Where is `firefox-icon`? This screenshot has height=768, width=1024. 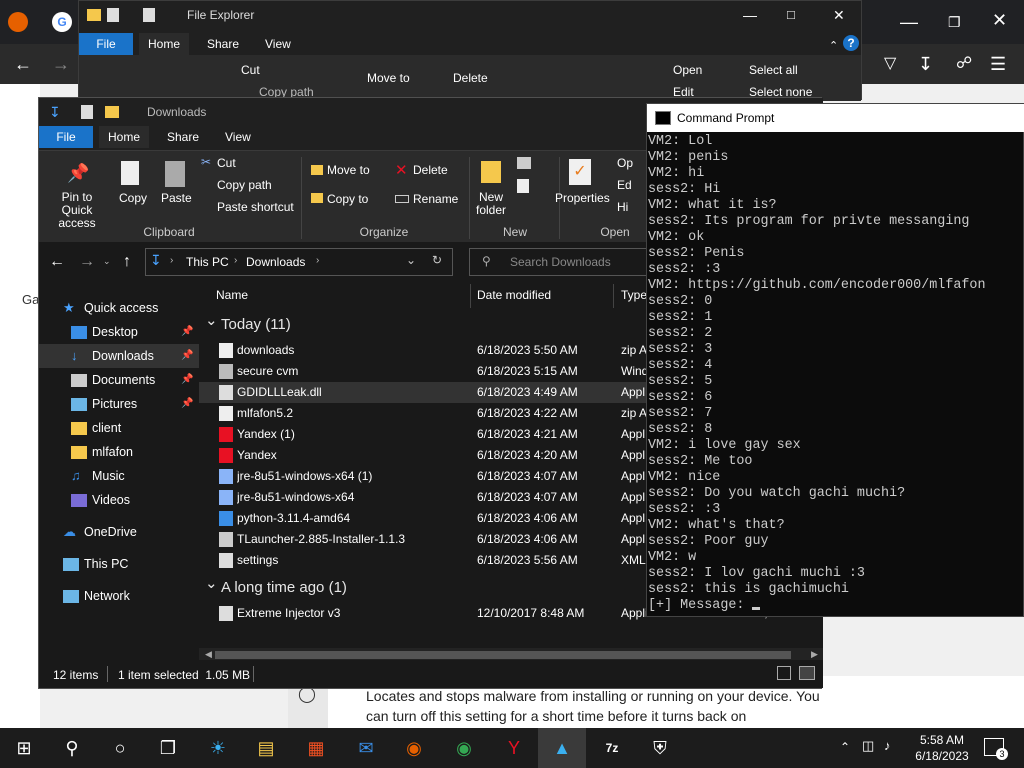 firefox-icon is located at coordinates (18, 22).